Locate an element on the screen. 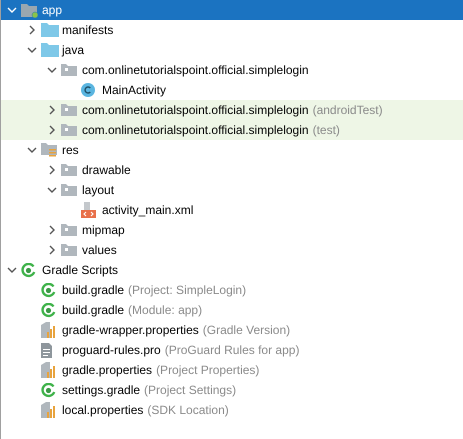 The image size is (463, 439). tree-item-hint: (Project Properties) is located at coordinates (208, 370).